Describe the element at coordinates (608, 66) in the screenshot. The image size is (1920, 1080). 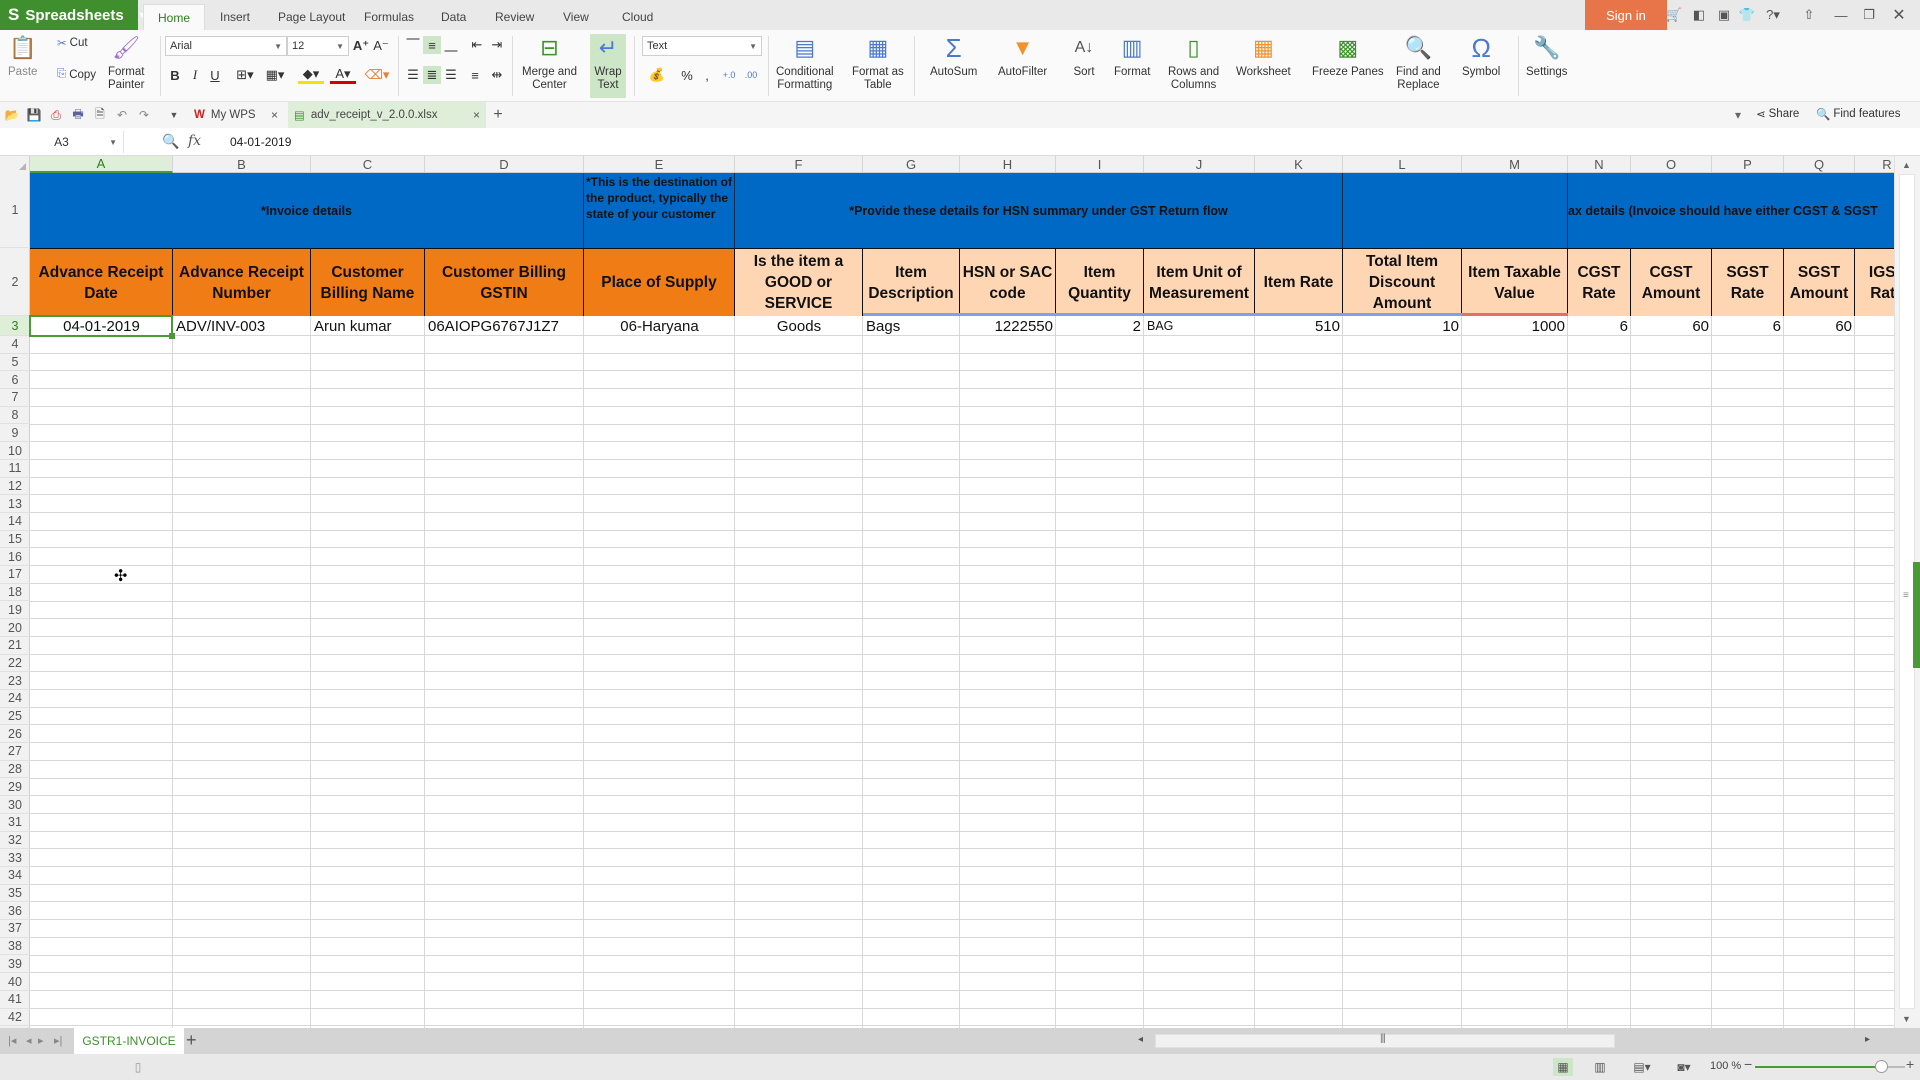
I see `wrap-text-button: ↵ Wrap Text` at that location.